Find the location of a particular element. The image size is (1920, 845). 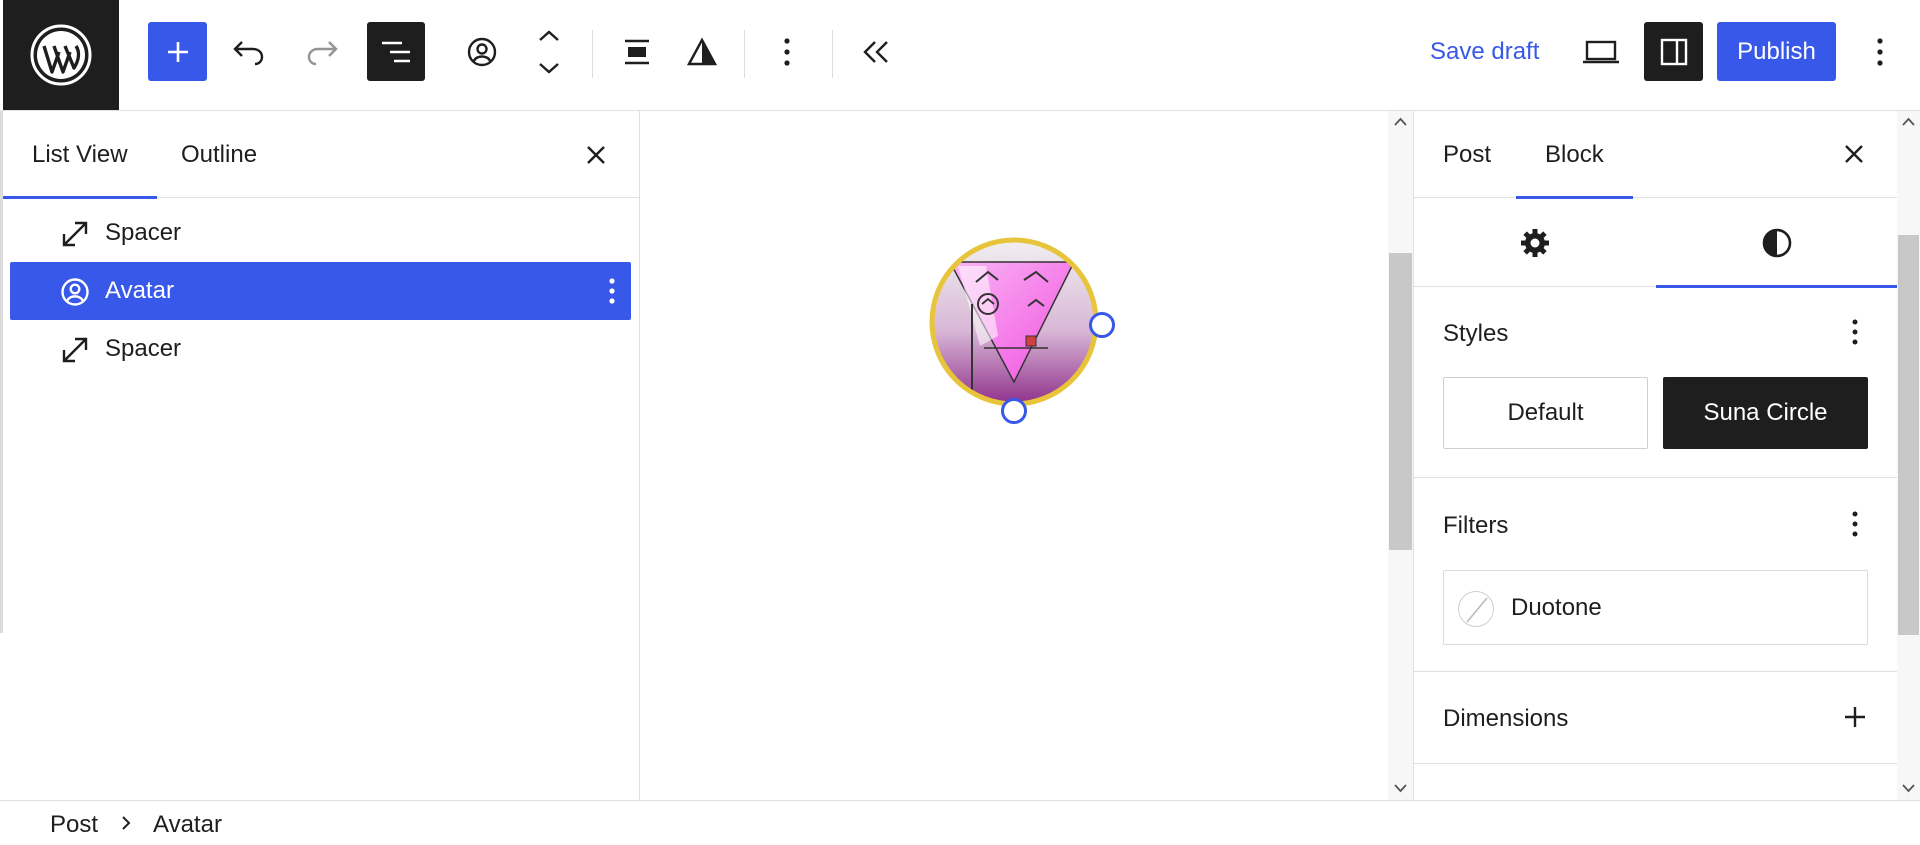

duotone-filter-button is located at coordinates (702, 52).